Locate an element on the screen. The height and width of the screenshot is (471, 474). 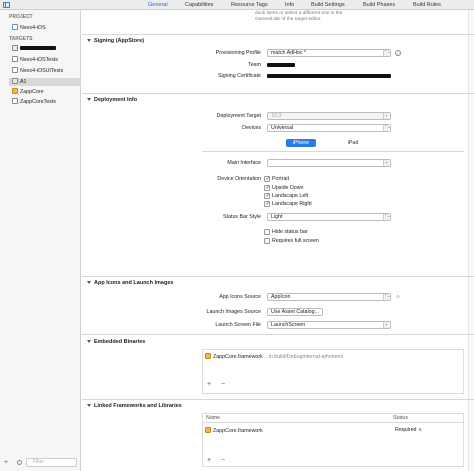
deployment-section-header: Deployment Info is located at coordinates (112, 100).